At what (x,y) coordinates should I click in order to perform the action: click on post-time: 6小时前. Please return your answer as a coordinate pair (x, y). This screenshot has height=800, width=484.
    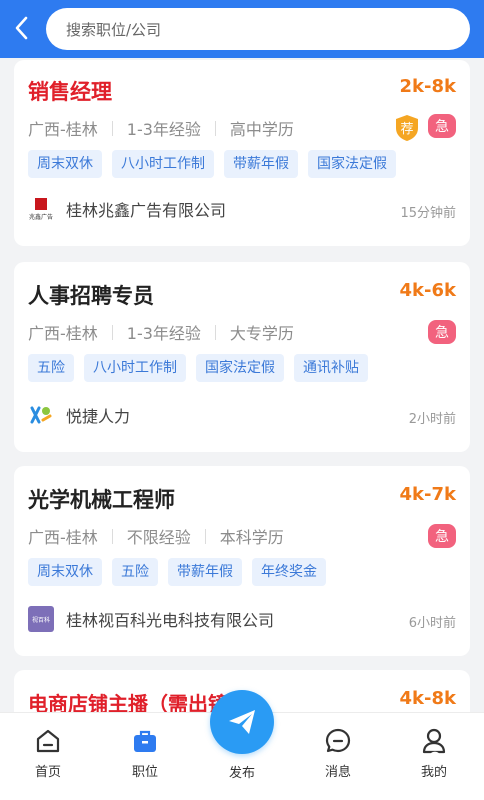
    Looking at the image, I should click on (432, 623).